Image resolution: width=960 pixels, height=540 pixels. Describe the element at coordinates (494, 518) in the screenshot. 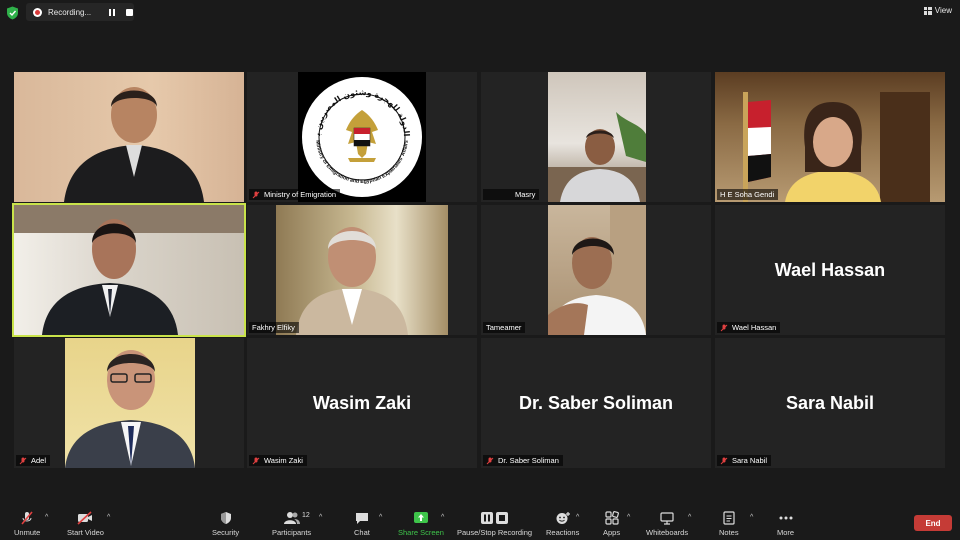

I see `pause-stop-icon` at that location.